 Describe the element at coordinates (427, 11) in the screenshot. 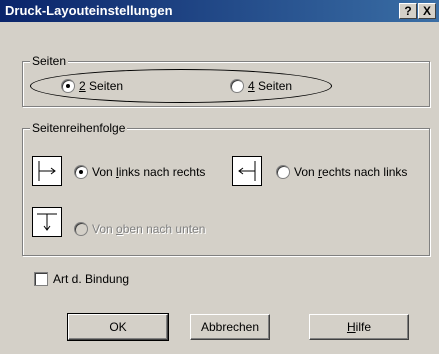

I see `close-title-button: X` at that location.